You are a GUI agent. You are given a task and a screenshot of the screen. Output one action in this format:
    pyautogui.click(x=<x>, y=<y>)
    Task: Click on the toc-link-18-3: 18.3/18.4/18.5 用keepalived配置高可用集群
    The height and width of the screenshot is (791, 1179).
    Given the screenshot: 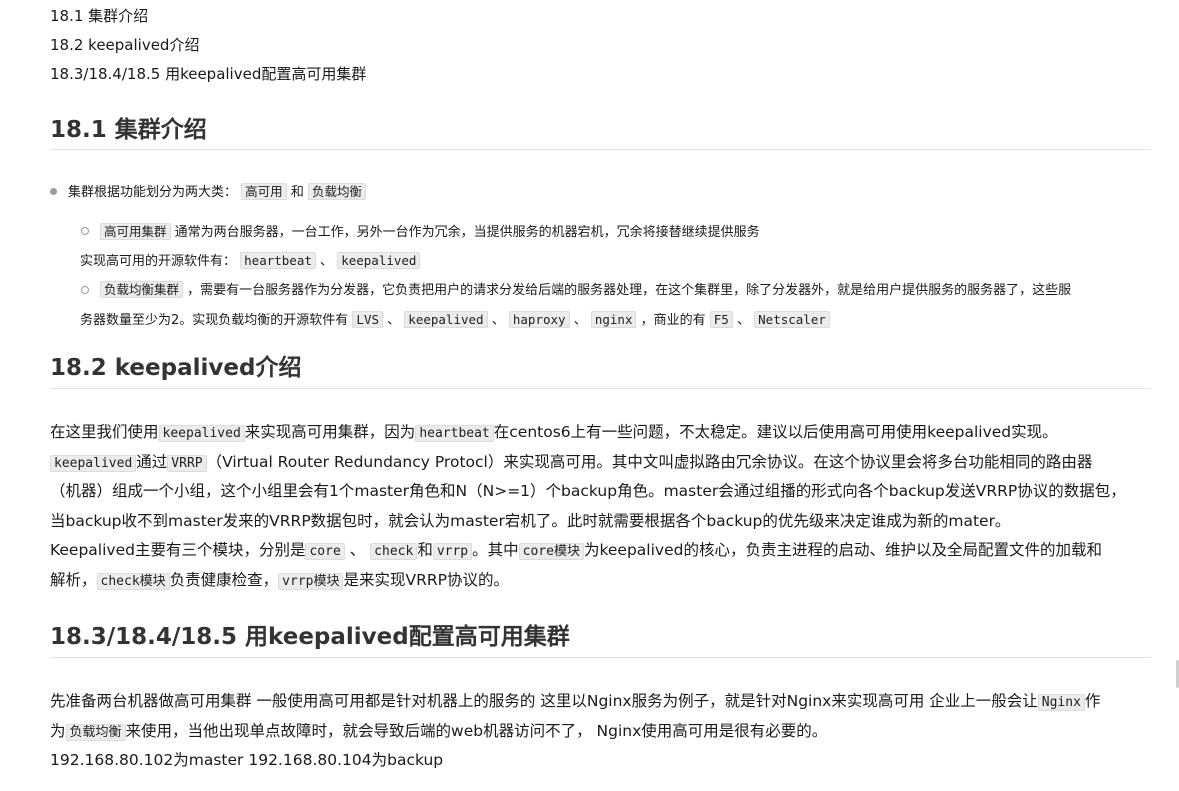 What is the action you would take?
    pyautogui.click(x=208, y=74)
    